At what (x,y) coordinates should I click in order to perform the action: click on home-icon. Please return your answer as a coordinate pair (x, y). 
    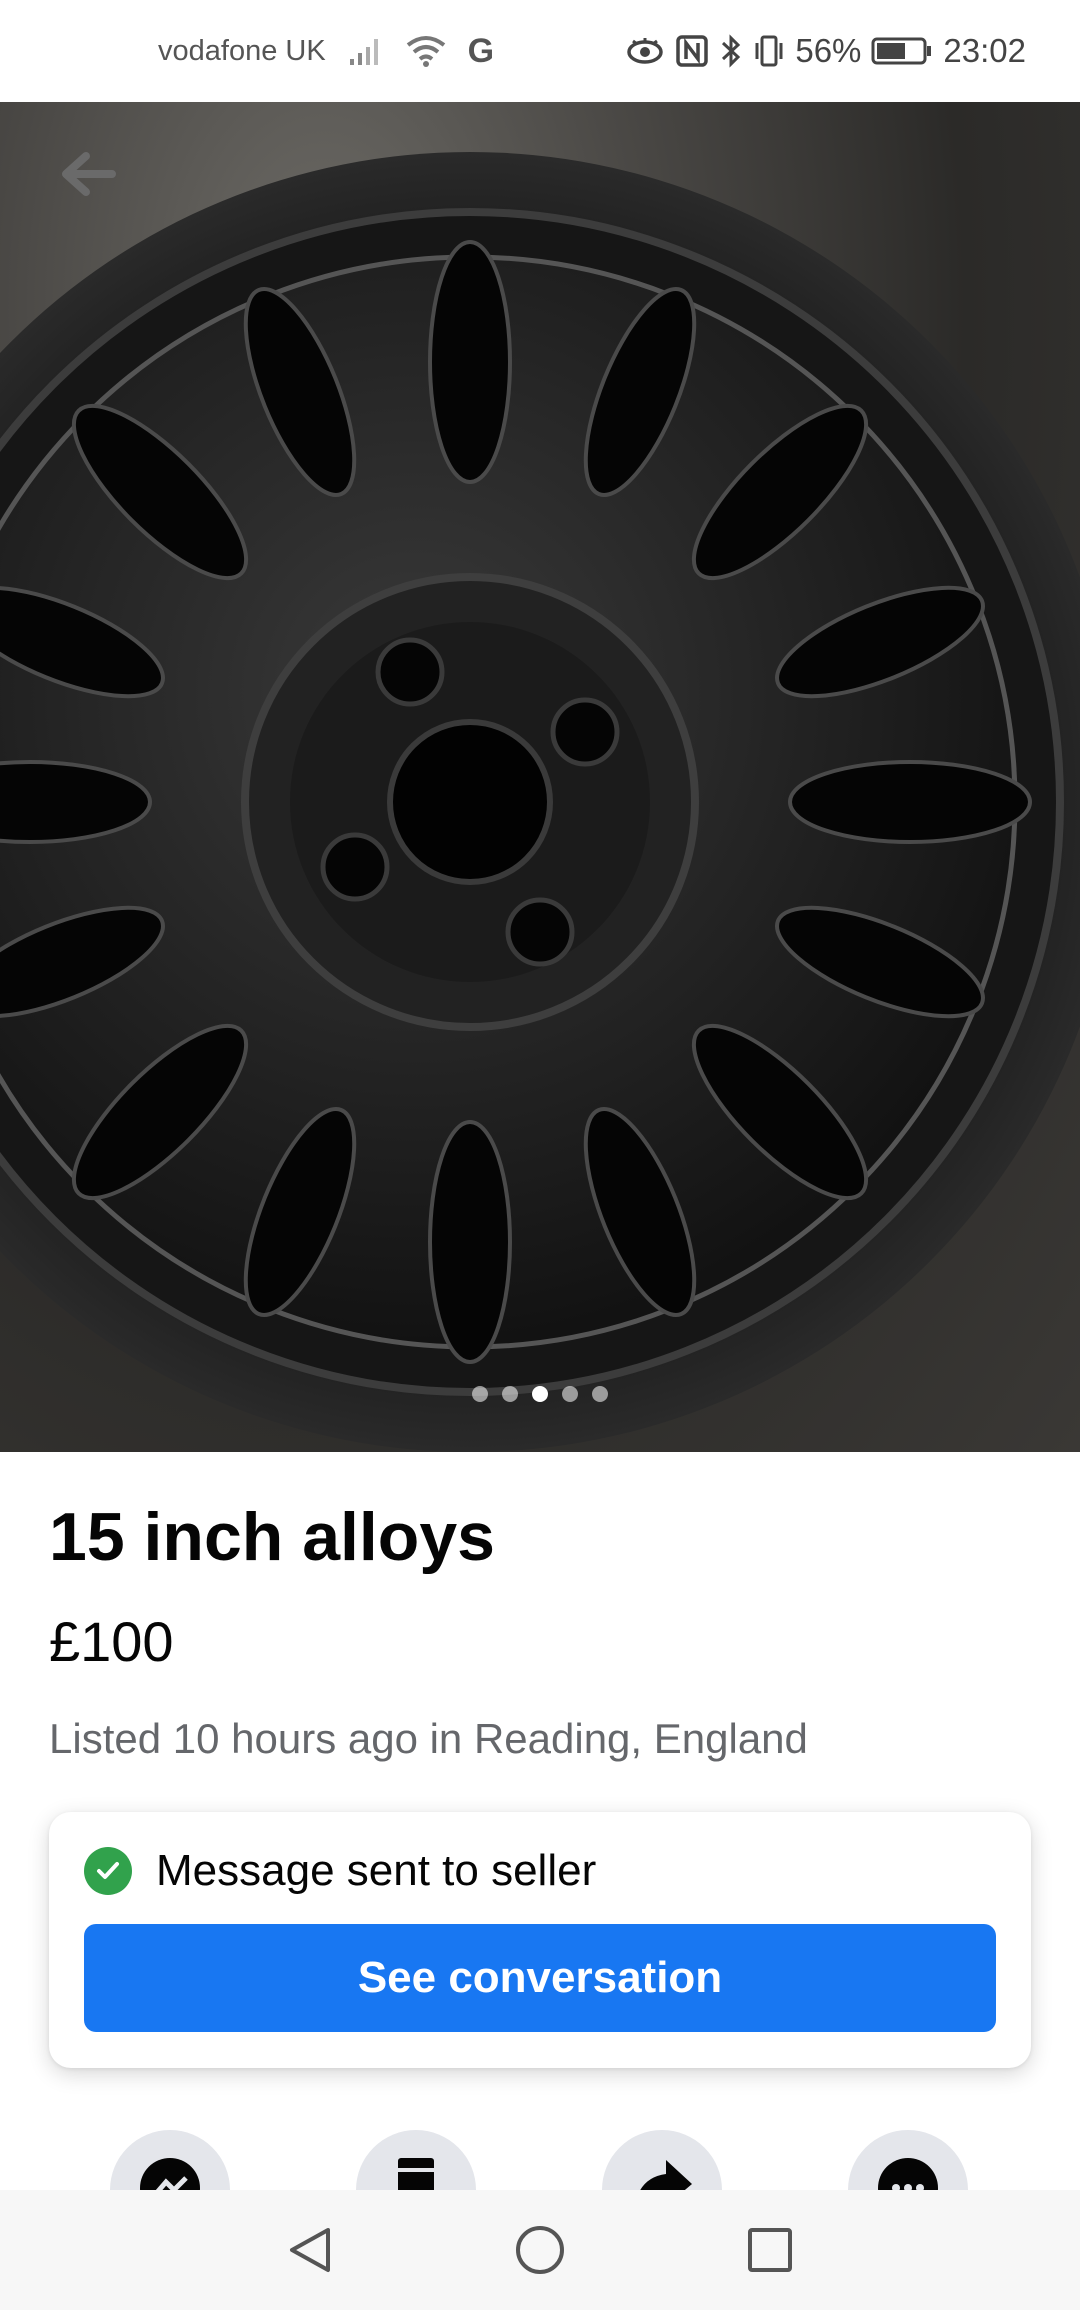
    Looking at the image, I should click on (540, 2250).